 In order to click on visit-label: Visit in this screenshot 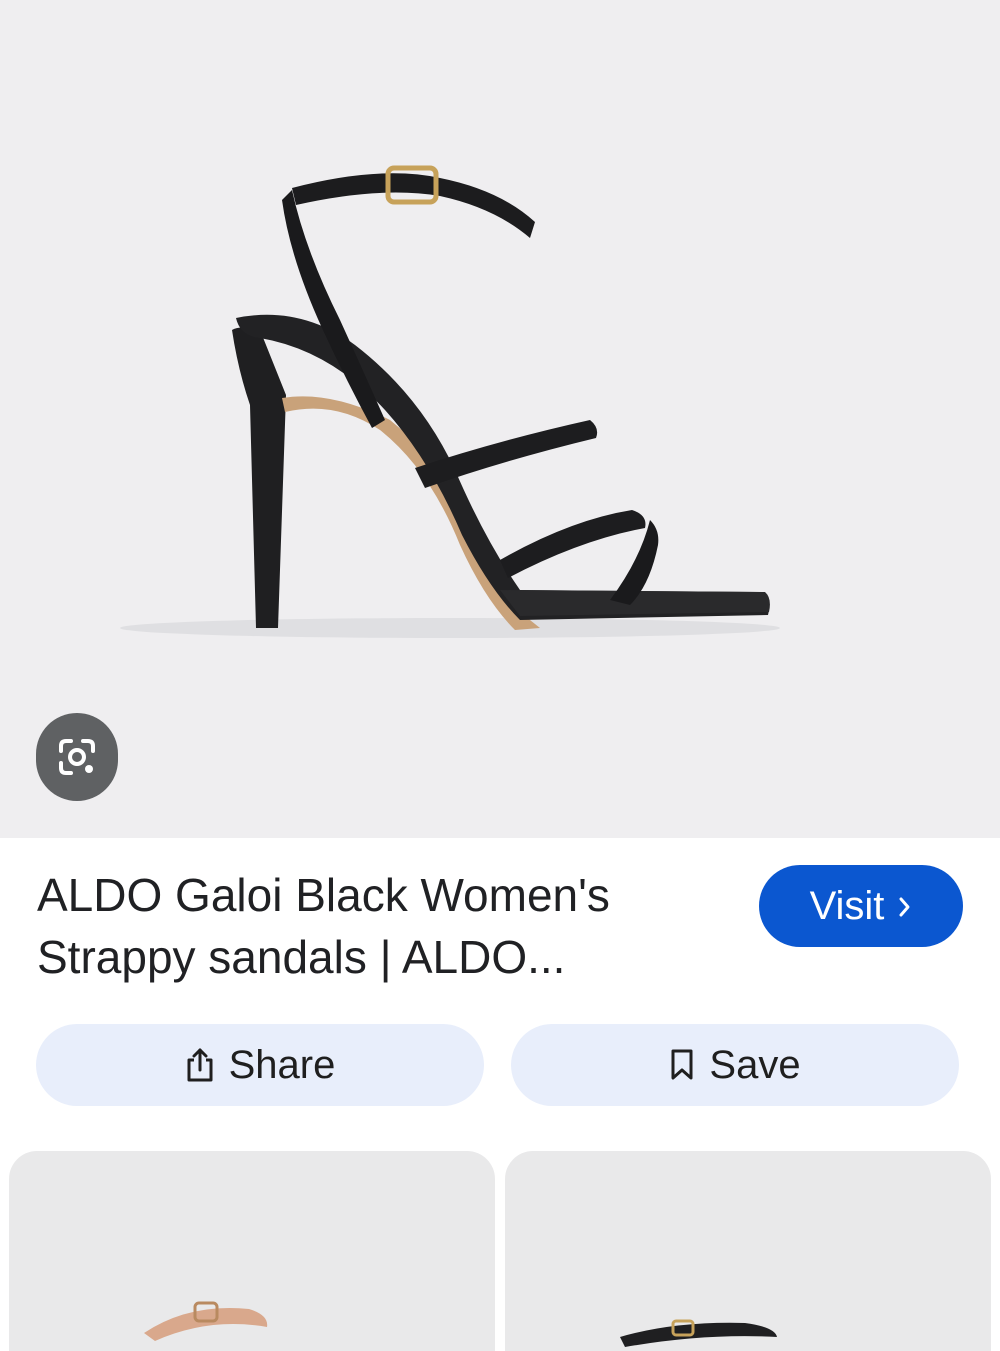, I will do `click(847, 905)`.